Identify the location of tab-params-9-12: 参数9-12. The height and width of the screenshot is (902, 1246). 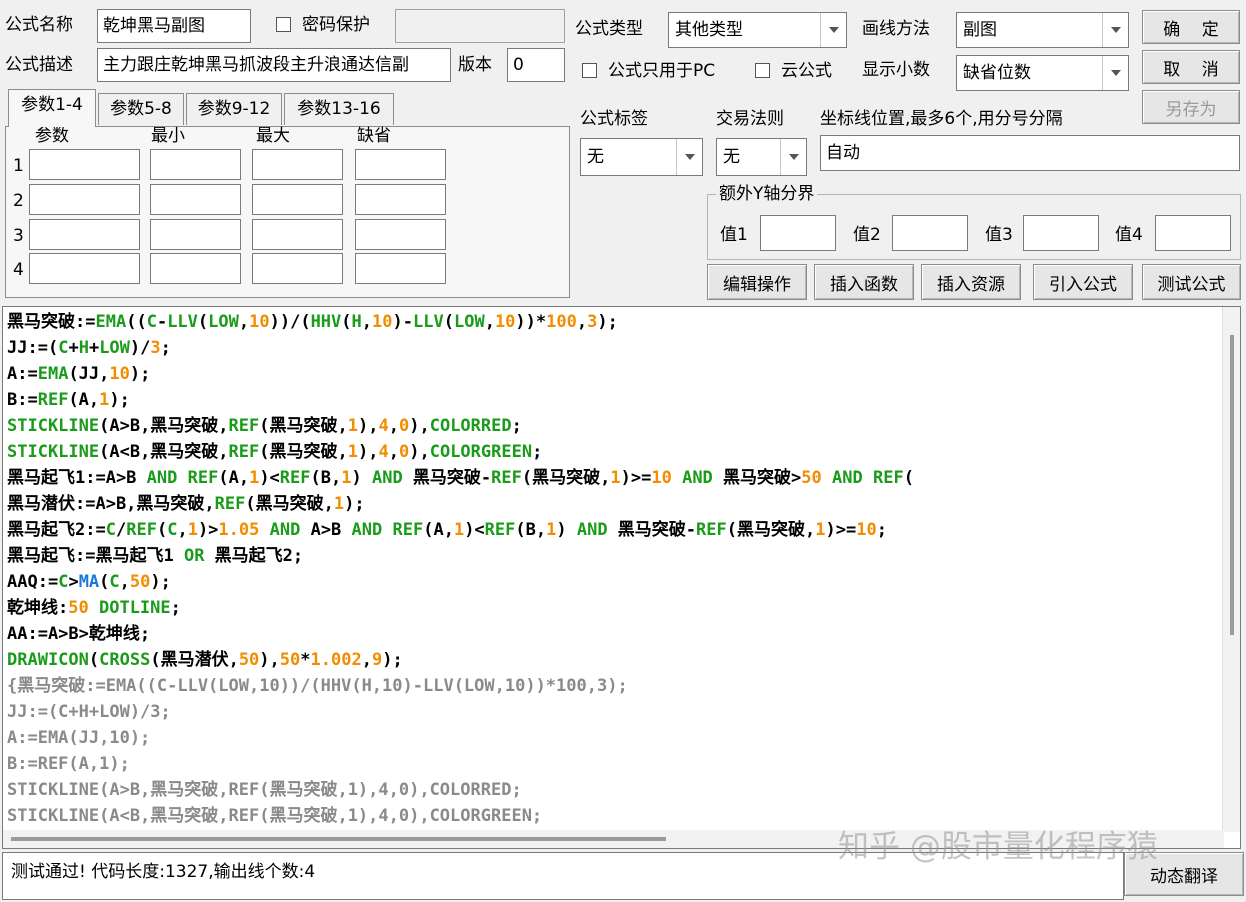
(234, 109).